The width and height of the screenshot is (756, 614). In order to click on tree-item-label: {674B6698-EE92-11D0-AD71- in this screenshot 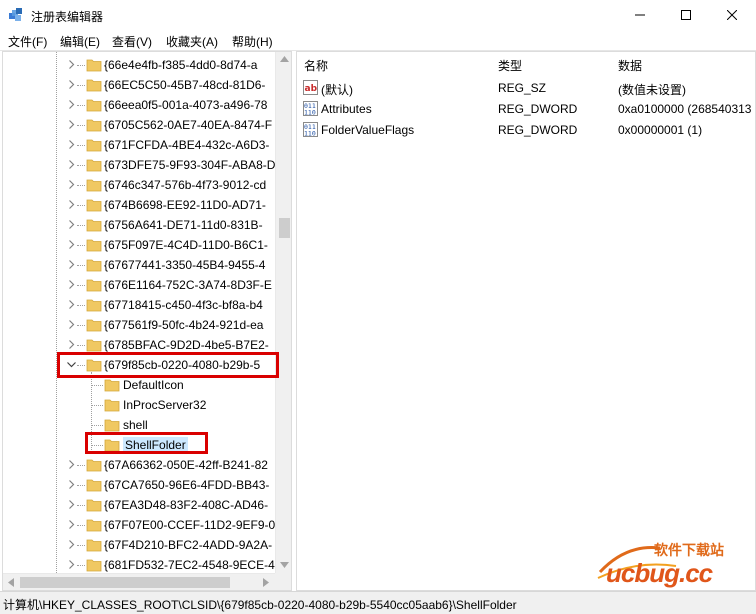, I will do `click(185, 205)`.